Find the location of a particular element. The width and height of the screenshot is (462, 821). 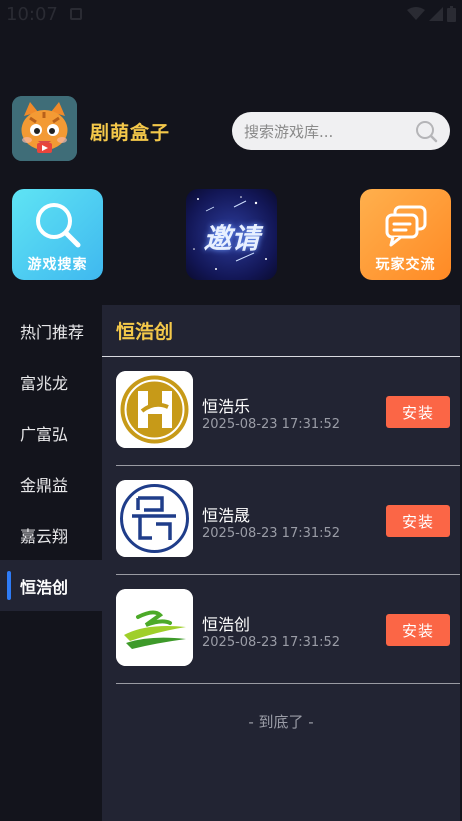

status-icons is located at coordinates (431, 14).